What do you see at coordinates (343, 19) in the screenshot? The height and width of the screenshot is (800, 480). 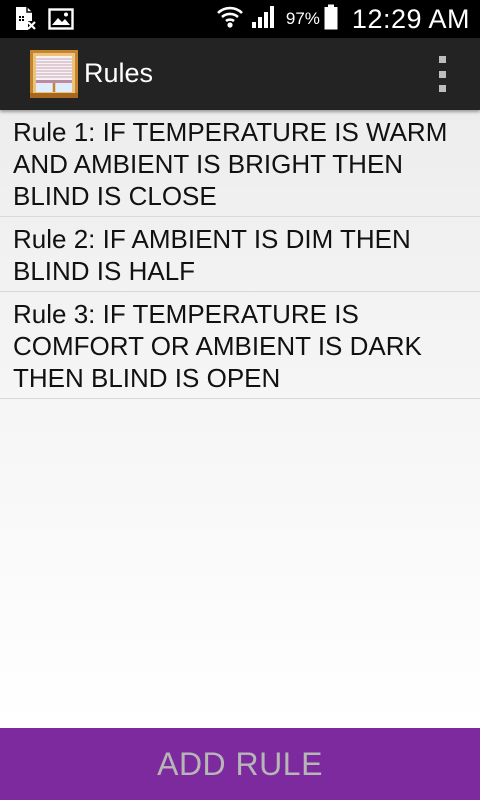 I see `status-right-icons: 97% 12:29 AM` at bounding box center [343, 19].